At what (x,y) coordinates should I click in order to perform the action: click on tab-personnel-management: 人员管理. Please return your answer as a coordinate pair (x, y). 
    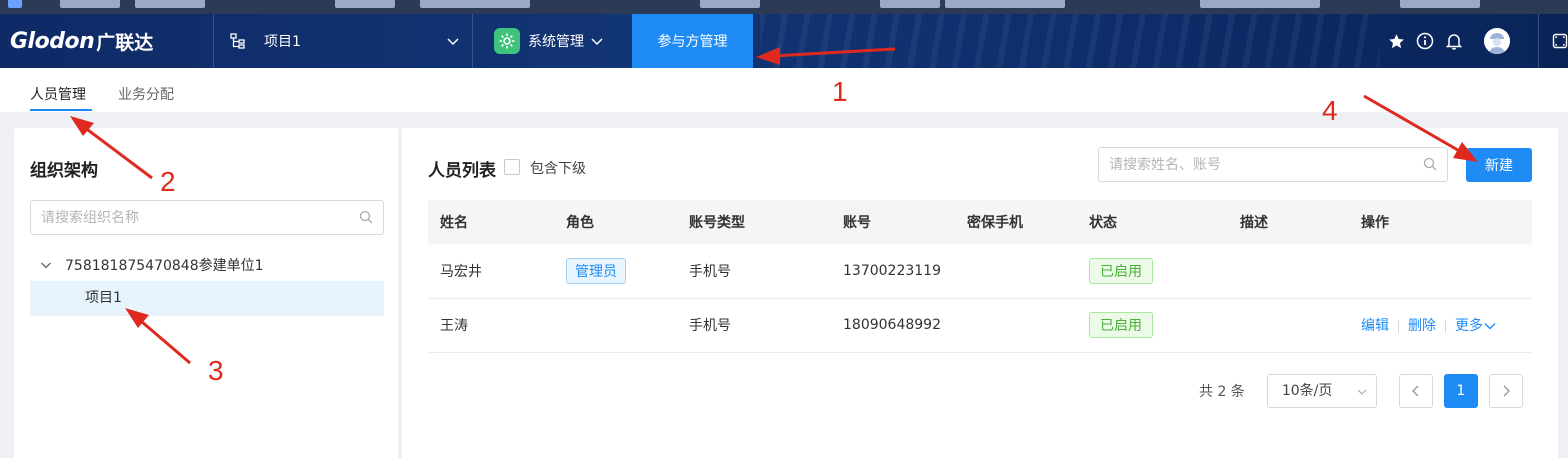
    Looking at the image, I should click on (58, 94).